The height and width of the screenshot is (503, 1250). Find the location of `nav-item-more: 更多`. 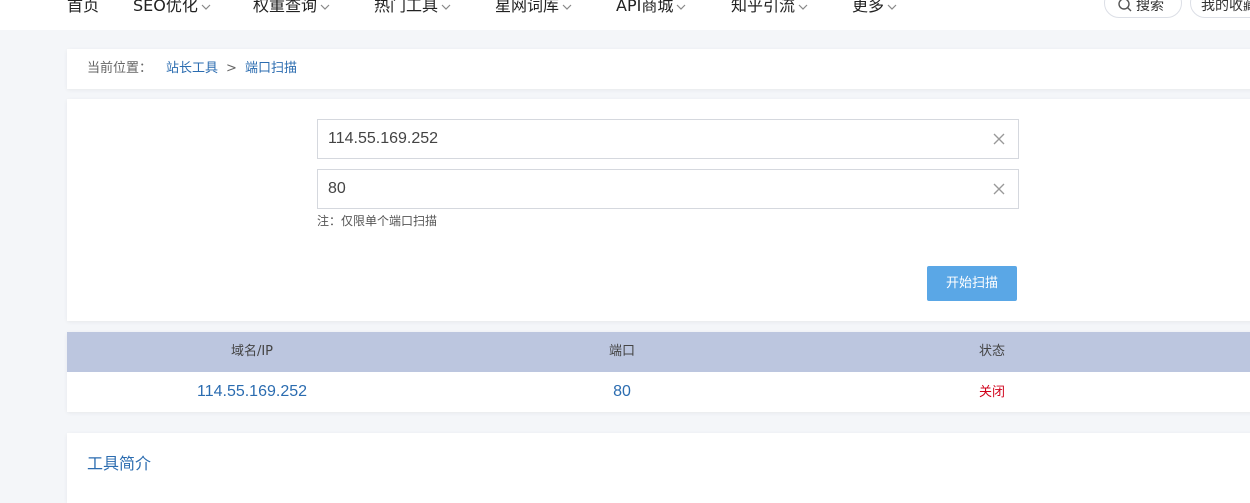

nav-item-more: 更多 is located at coordinates (875, 9).